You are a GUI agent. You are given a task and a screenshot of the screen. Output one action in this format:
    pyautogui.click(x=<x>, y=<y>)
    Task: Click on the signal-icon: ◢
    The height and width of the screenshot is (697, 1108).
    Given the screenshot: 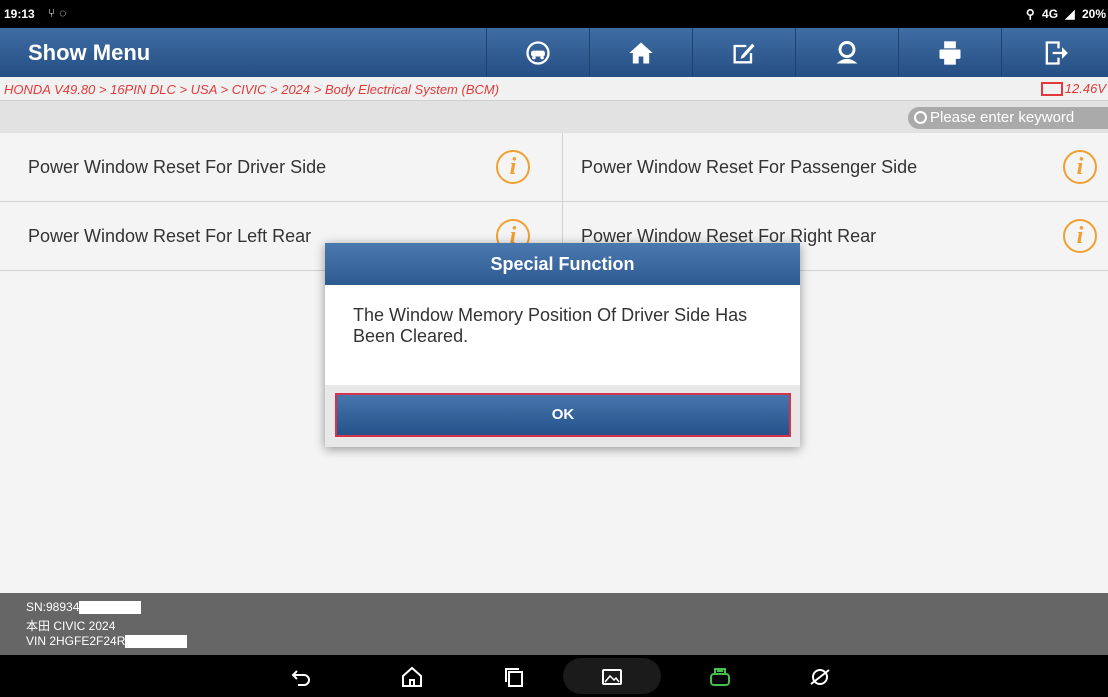 What is the action you would take?
    pyautogui.click(x=1070, y=14)
    